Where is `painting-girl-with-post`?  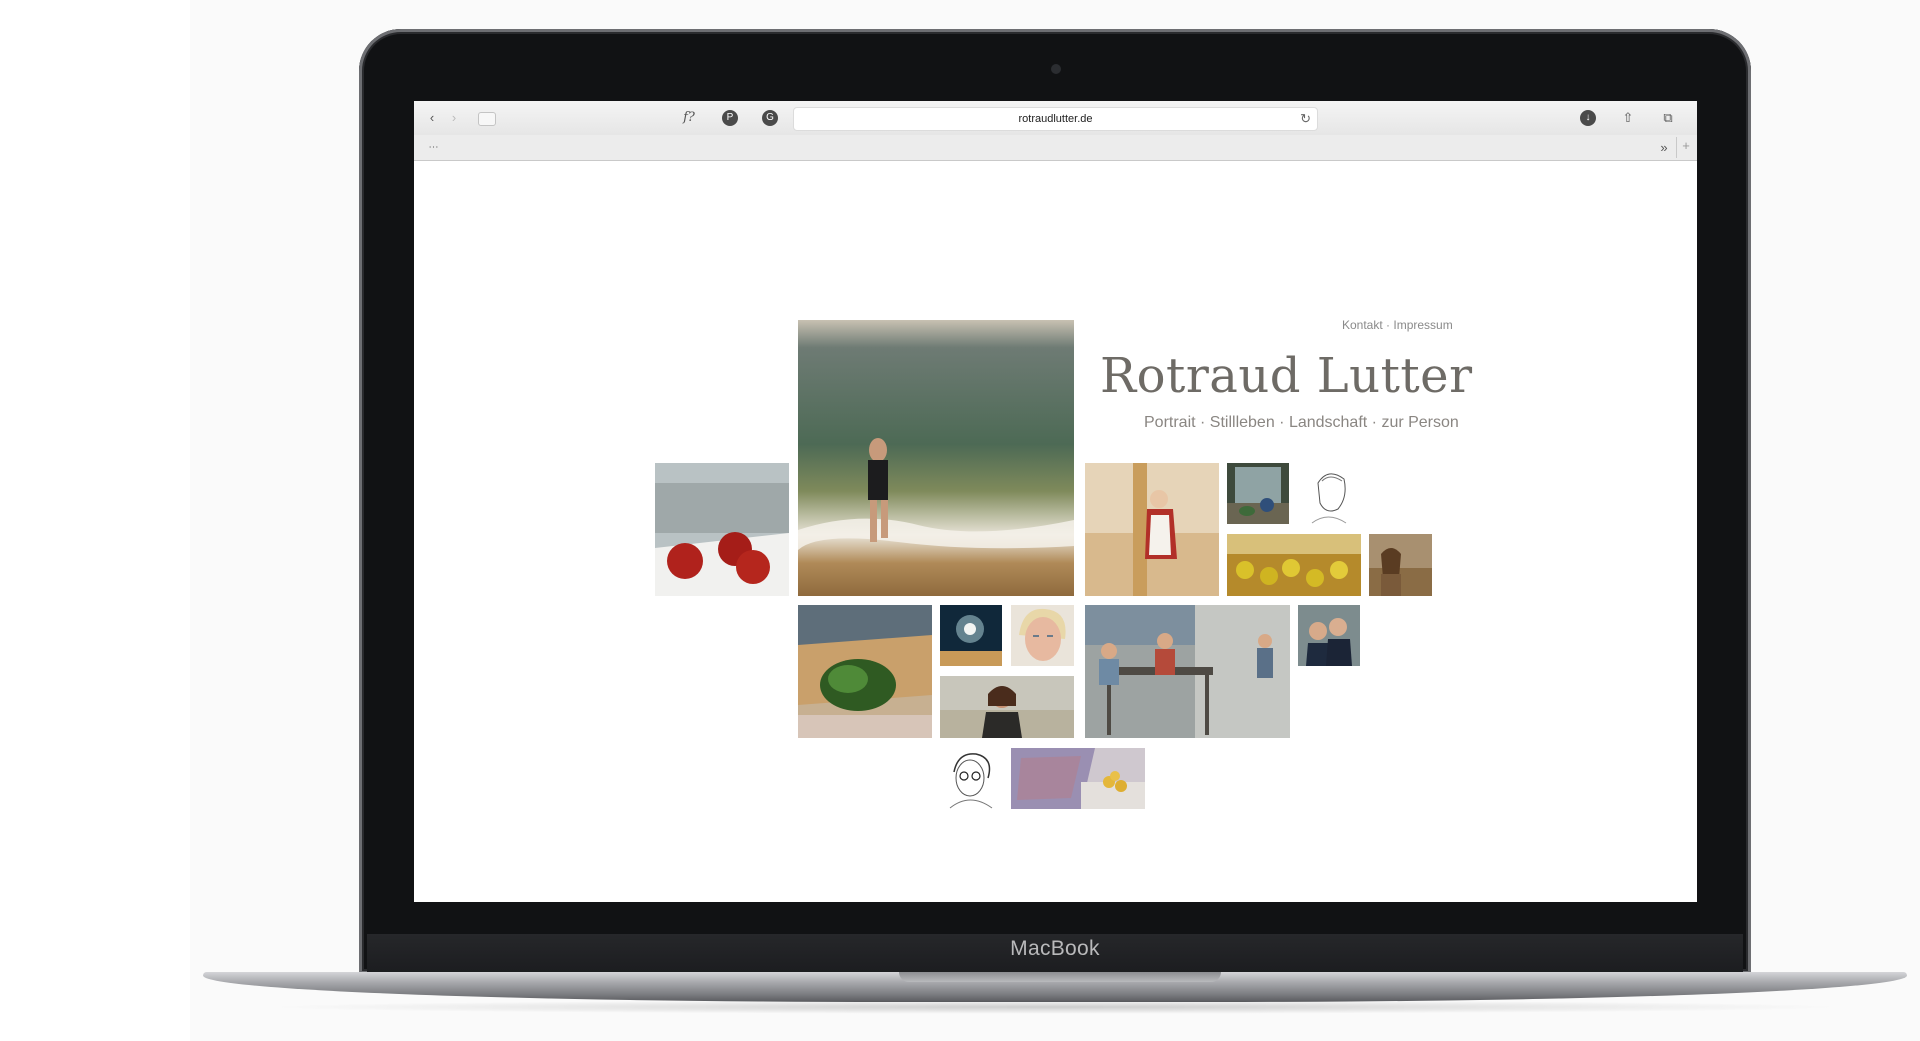
painting-girl-with-post is located at coordinates (1152, 529).